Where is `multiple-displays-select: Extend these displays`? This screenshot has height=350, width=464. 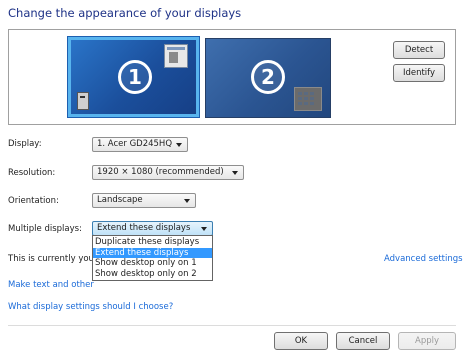
multiple-displays-select: Extend these displays is located at coordinates (152, 228).